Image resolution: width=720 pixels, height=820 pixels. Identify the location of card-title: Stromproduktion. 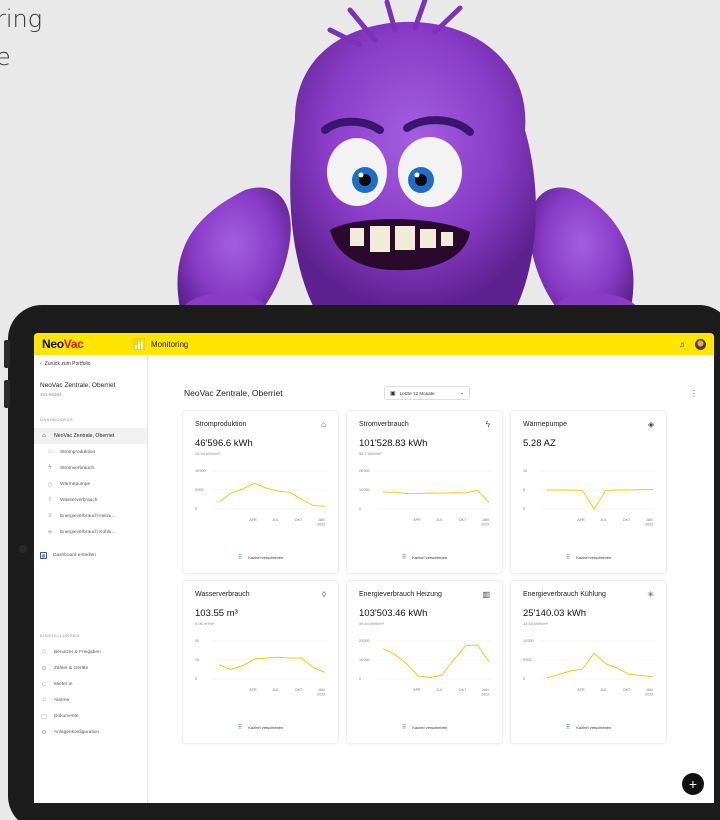
(221, 424).